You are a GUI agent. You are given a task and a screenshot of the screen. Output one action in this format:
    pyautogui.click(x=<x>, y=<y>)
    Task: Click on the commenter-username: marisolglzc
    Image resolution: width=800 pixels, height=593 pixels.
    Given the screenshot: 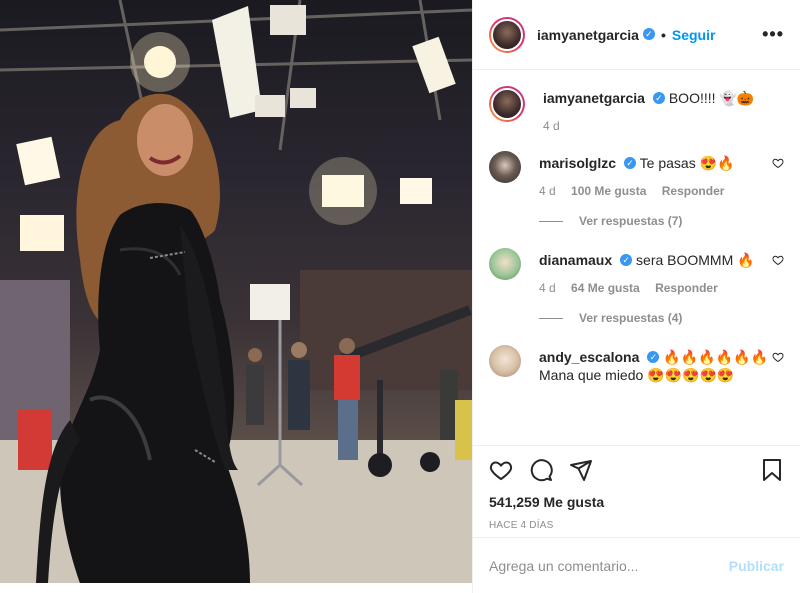 What is the action you would take?
    pyautogui.click(x=577, y=163)
    